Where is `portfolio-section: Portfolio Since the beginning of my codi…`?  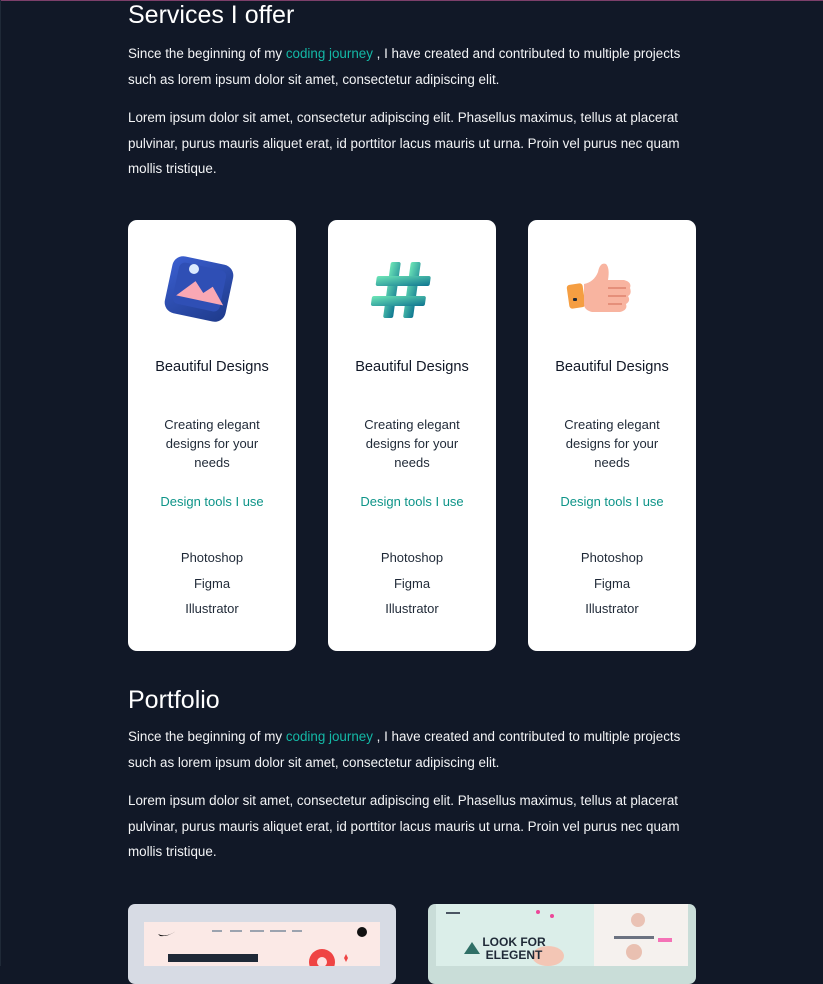
portfolio-section: Portfolio Since the beginning of my codi… is located at coordinates (412, 775).